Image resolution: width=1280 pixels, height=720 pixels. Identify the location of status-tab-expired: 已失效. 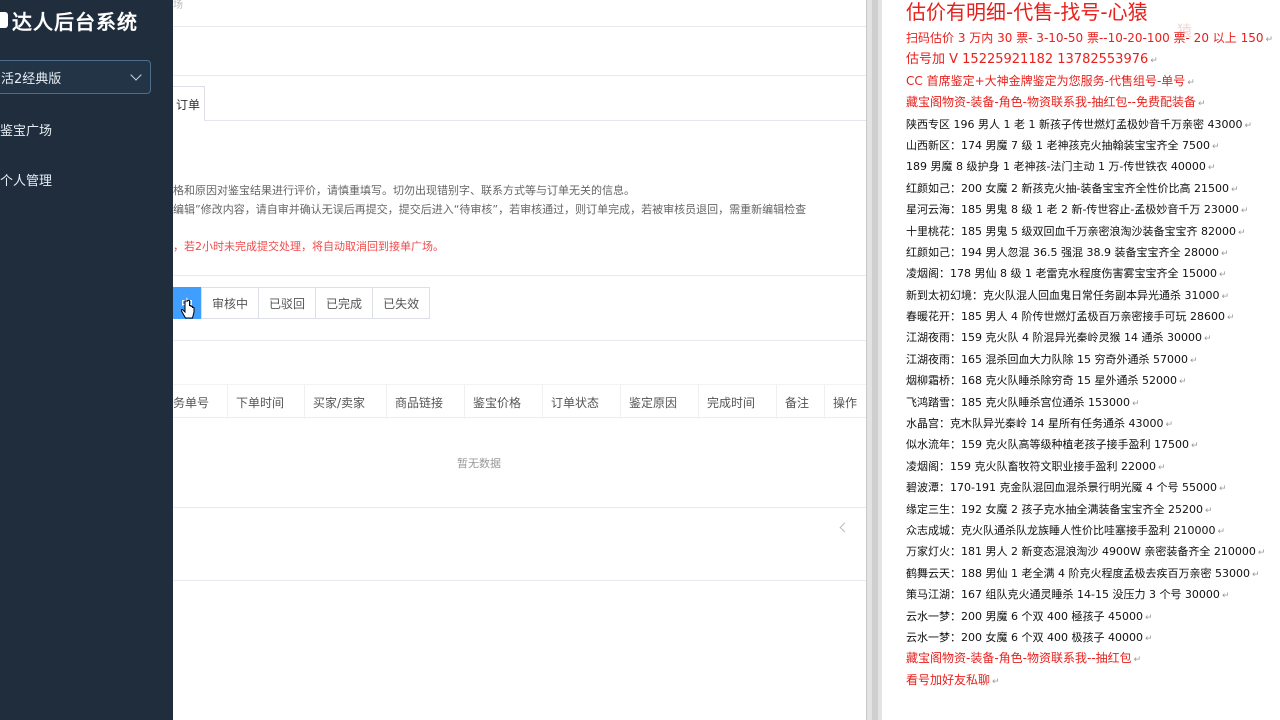
(401, 303).